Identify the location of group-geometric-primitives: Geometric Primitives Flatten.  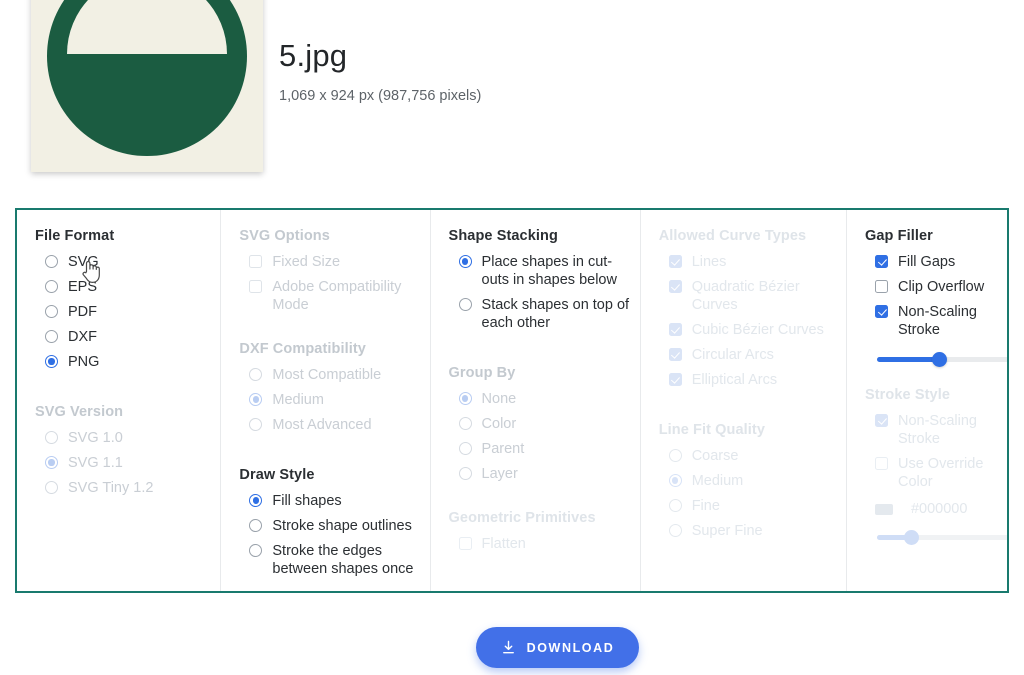
(541, 531).